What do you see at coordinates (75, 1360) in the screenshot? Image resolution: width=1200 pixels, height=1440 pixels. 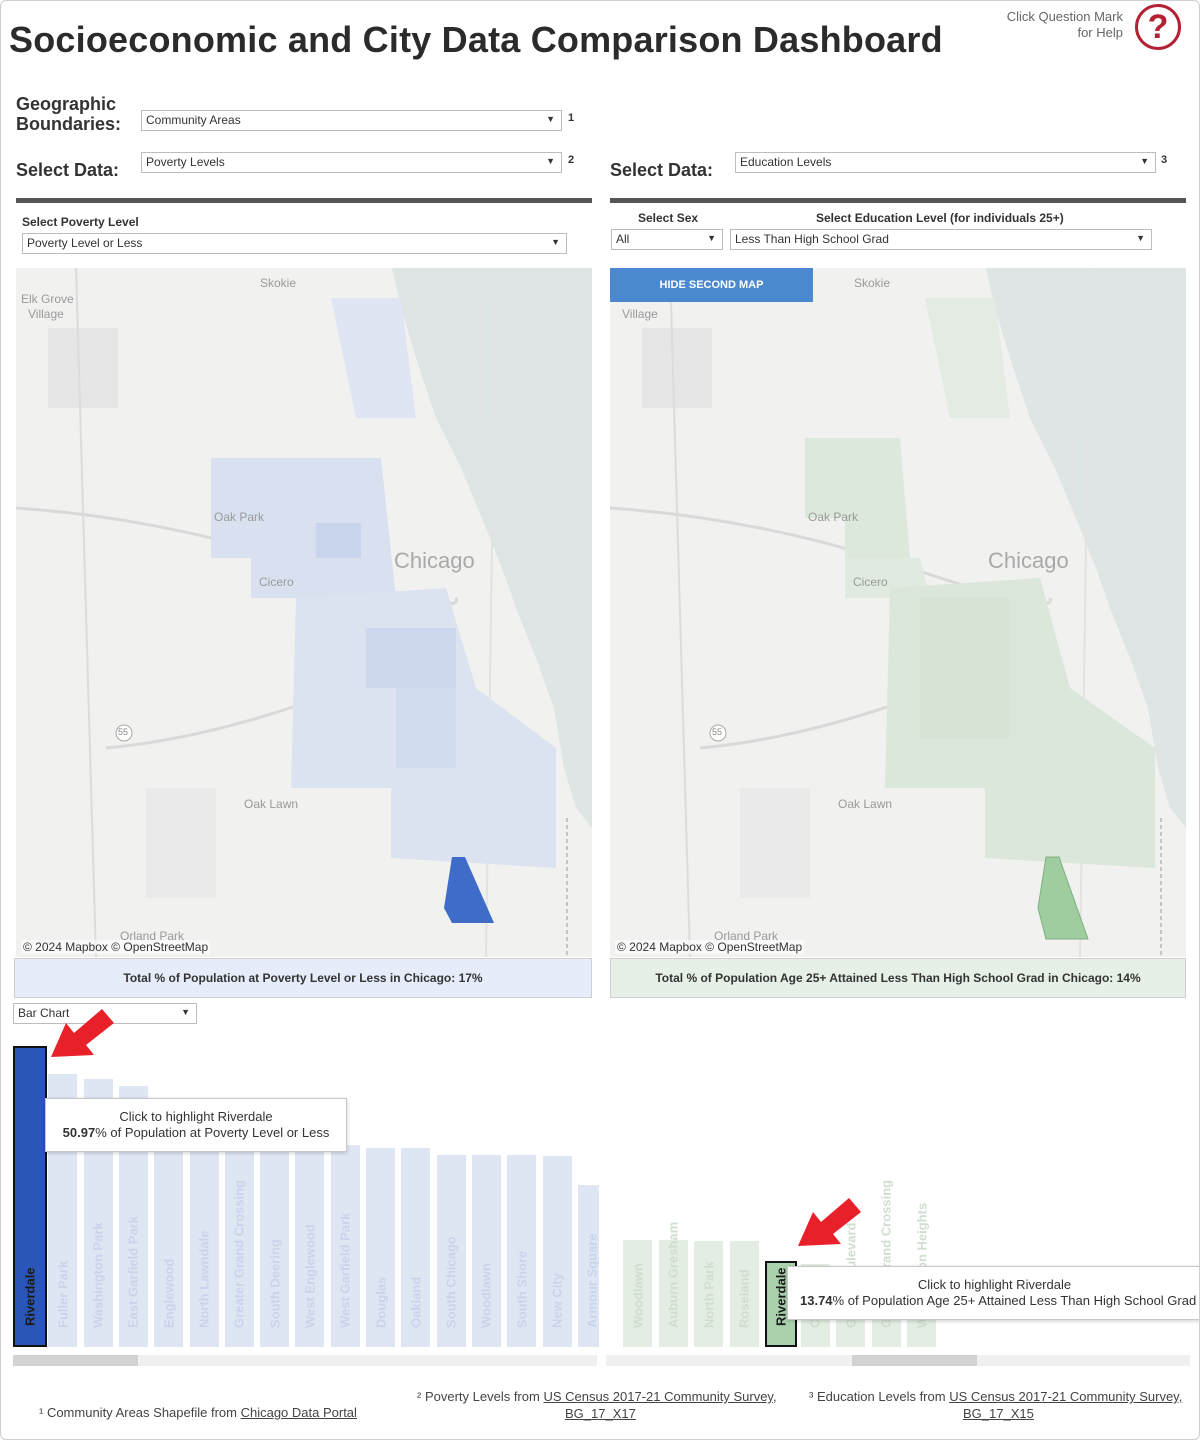 I see `poverty-chart-scroll-thumb` at bounding box center [75, 1360].